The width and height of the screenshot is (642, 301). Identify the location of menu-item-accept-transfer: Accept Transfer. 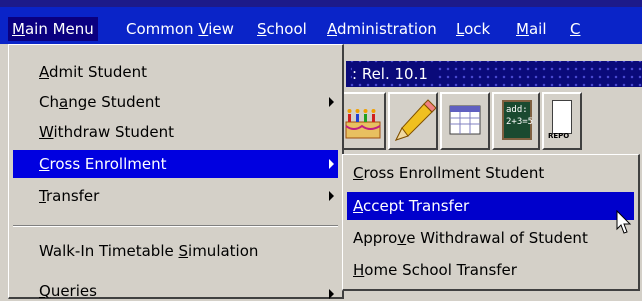
(490, 206).